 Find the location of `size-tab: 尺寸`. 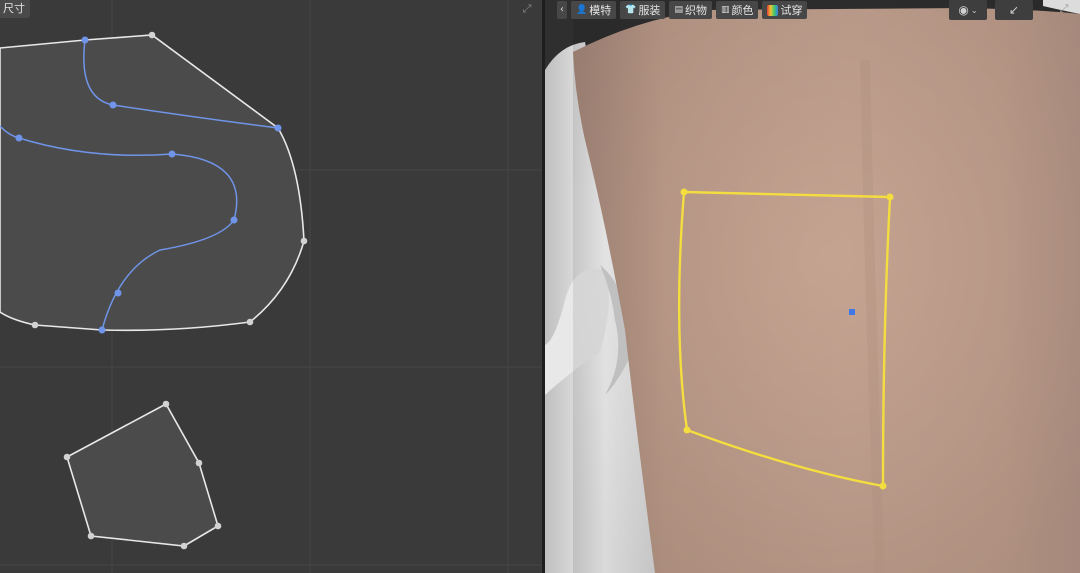

size-tab: 尺寸 is located at coordinates (15, 9).